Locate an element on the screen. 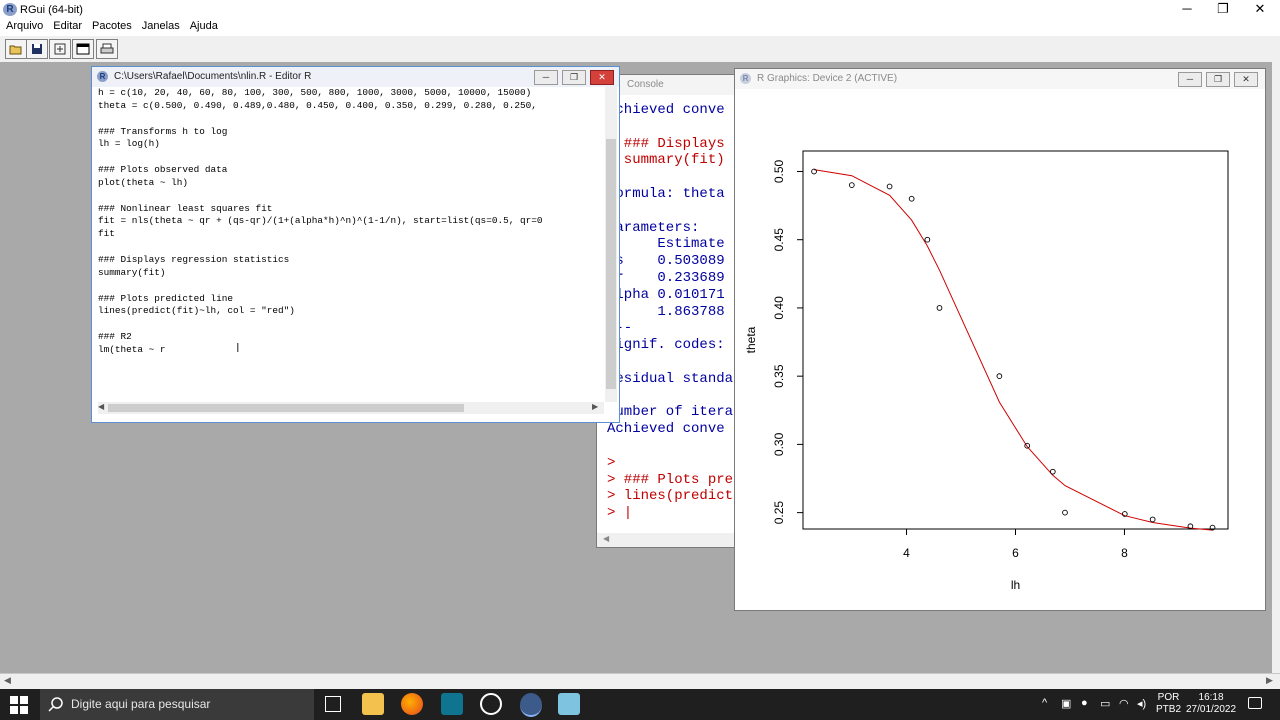 This screenshot has width=1280, height=720. save-button is located at coordinates (37, 49).